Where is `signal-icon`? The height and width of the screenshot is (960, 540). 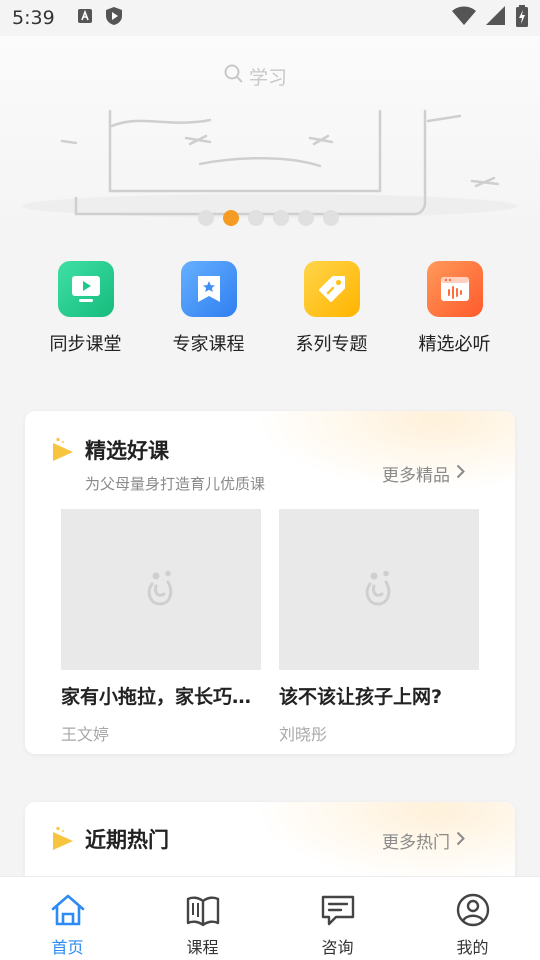
signal-icon is located at coordinates (496, 18).